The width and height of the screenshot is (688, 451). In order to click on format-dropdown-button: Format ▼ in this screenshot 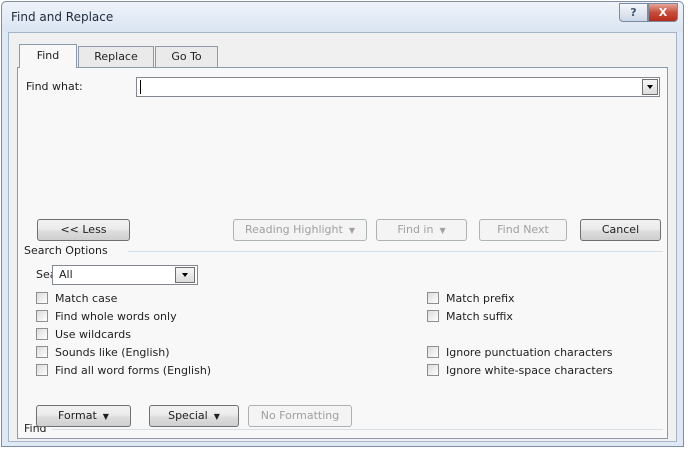, I will do `click(83, 416)`.